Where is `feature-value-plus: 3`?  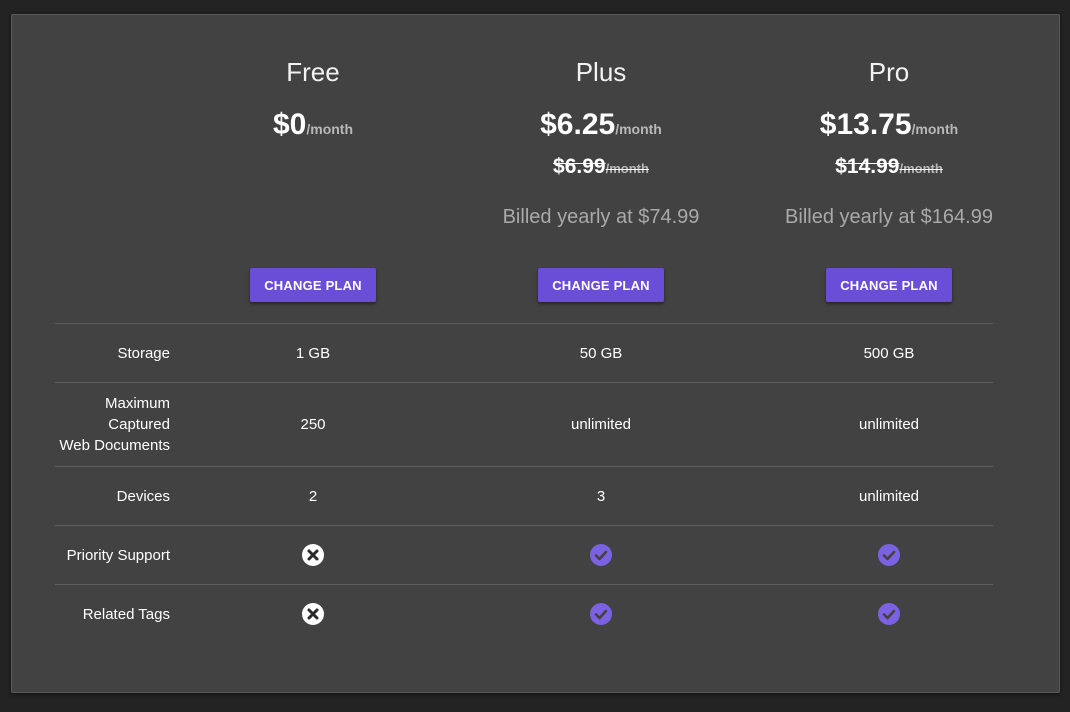
feature-value-plus: 3 is located at coordinates (601, 496).